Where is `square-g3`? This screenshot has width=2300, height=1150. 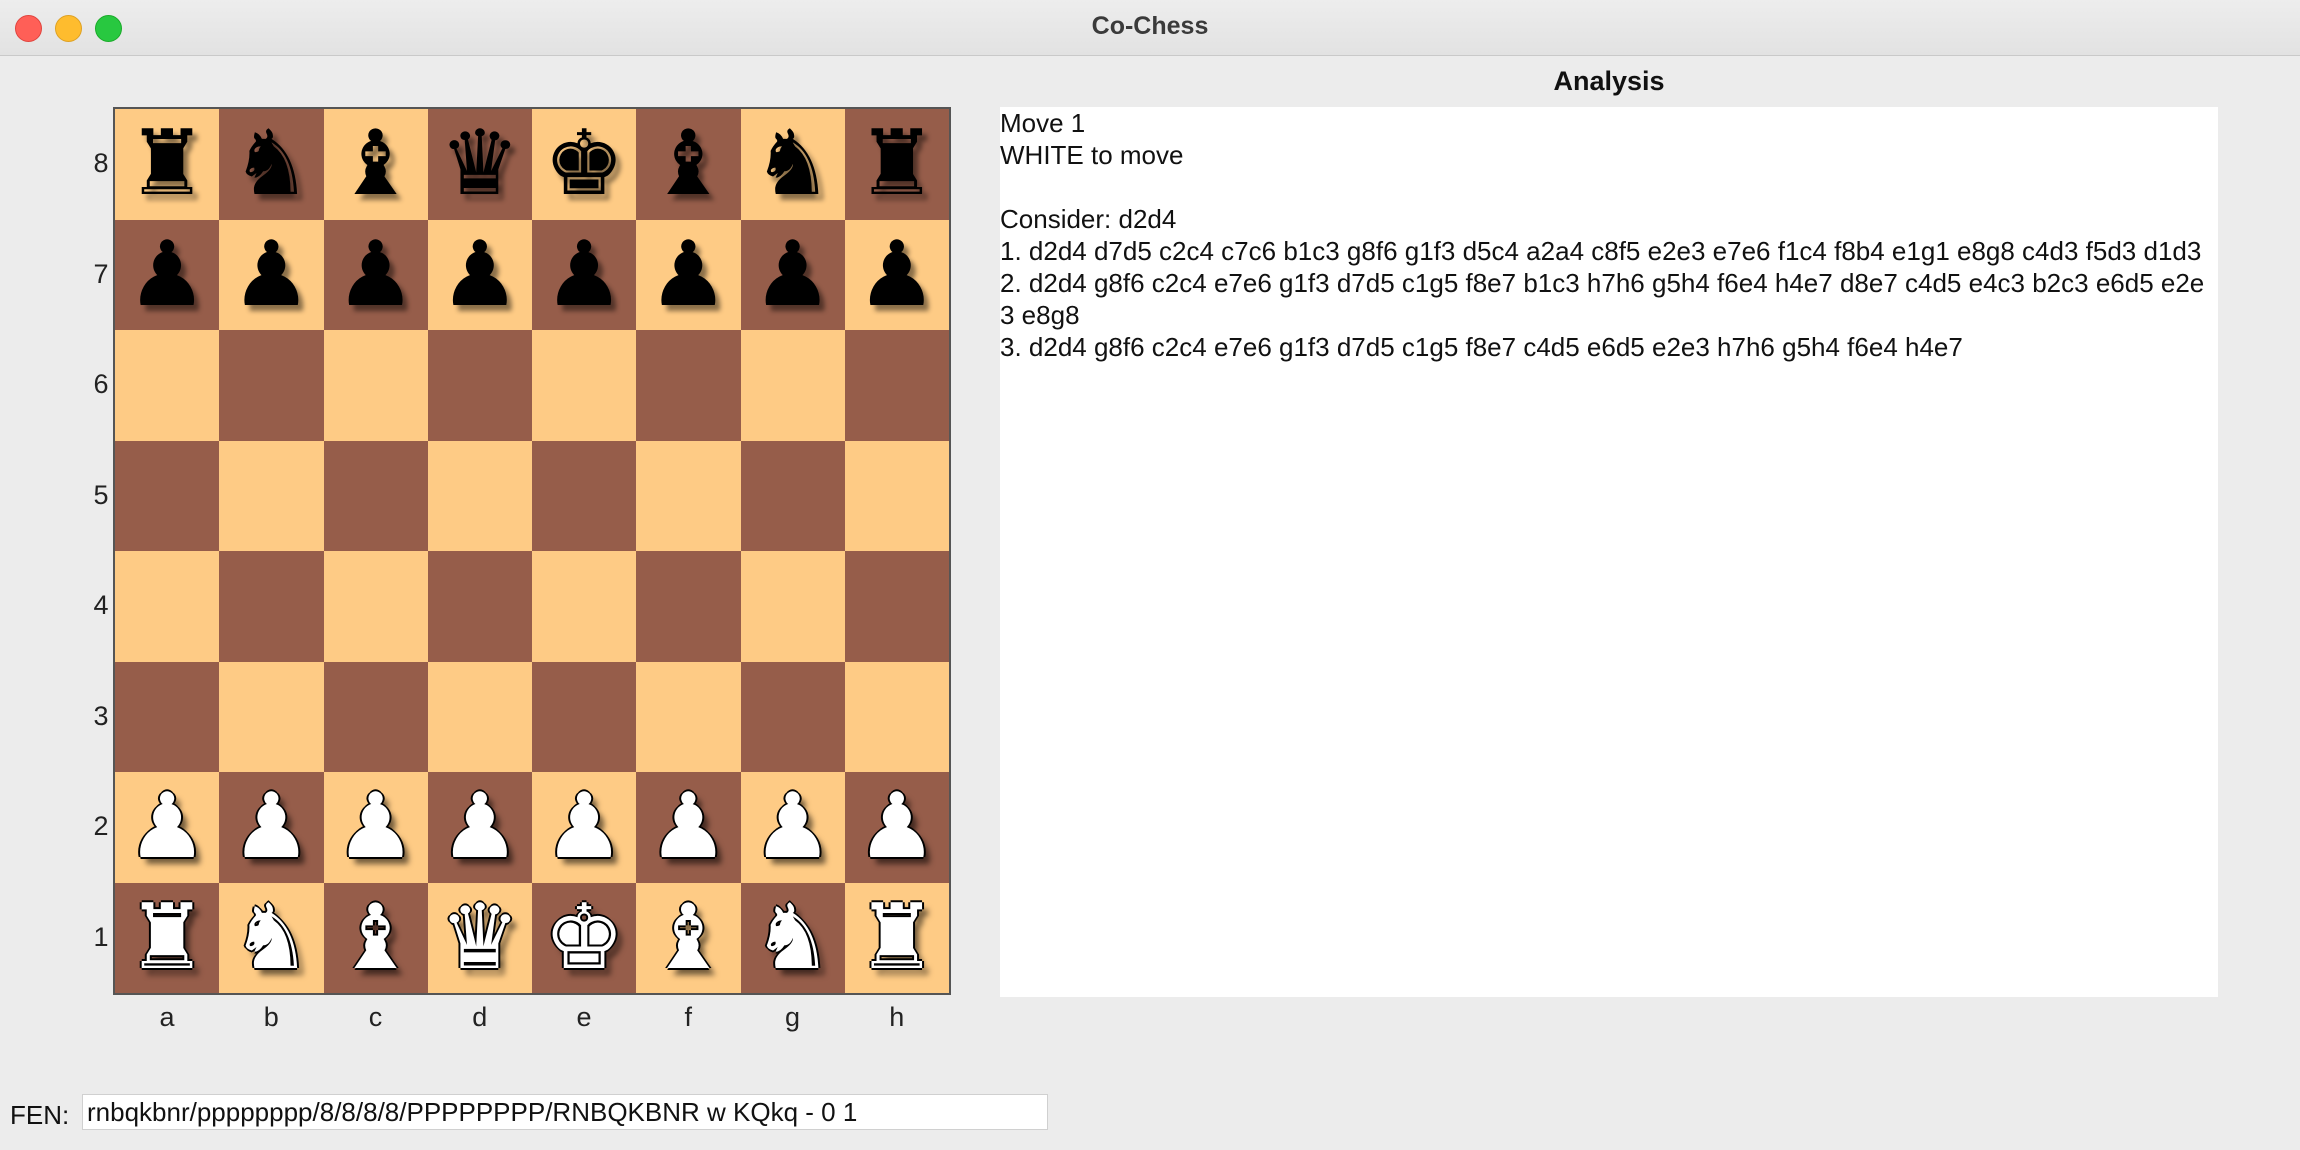
square-g3 is located at coordinates (792, 716).